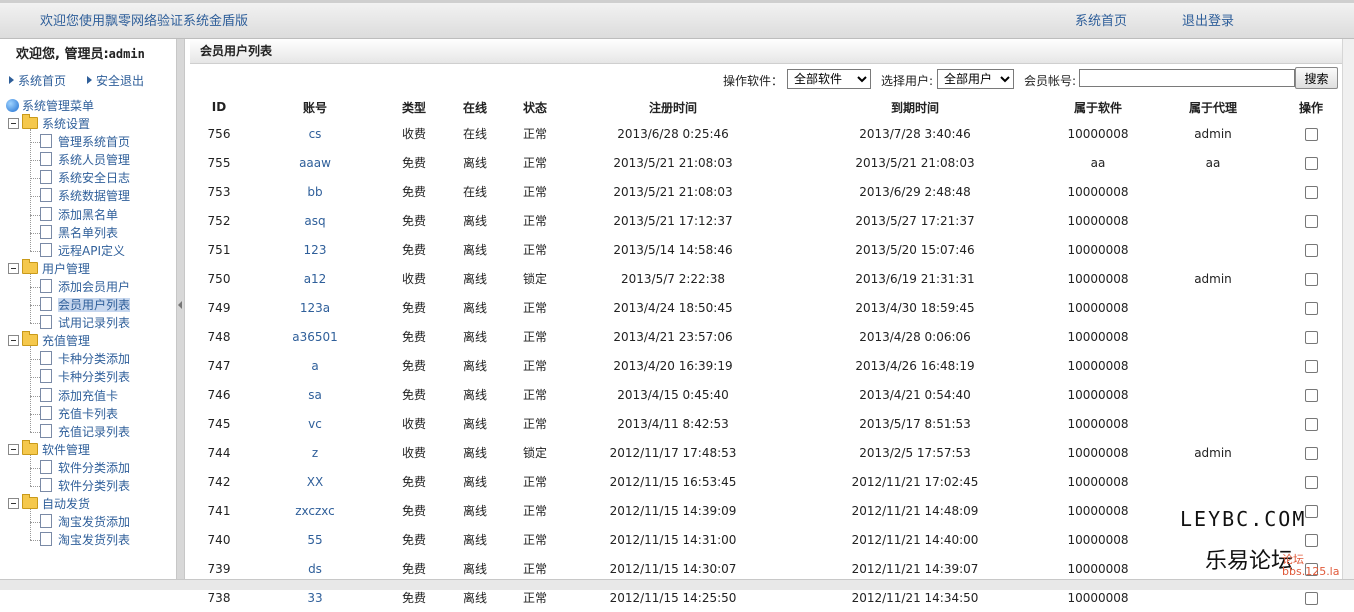  What do you see at coordinates (85, 178) in the screenshot?
I see `menu-item: 系统安全日志` at bounding box center [85, 178].